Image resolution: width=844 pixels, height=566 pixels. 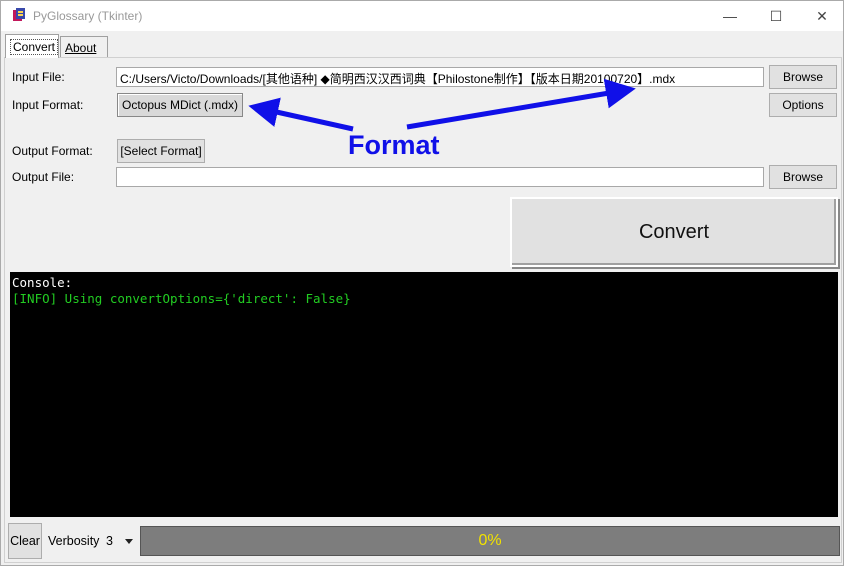 I want to click on maximize-button: ☐, so click(x=776, y=16).